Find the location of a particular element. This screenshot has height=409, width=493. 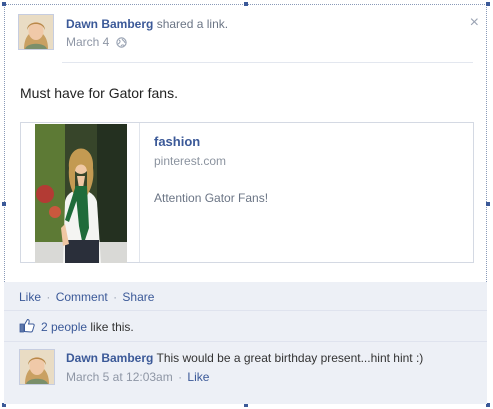

shared-link-domain: pinterest.com is located at coordinates (190, 161).